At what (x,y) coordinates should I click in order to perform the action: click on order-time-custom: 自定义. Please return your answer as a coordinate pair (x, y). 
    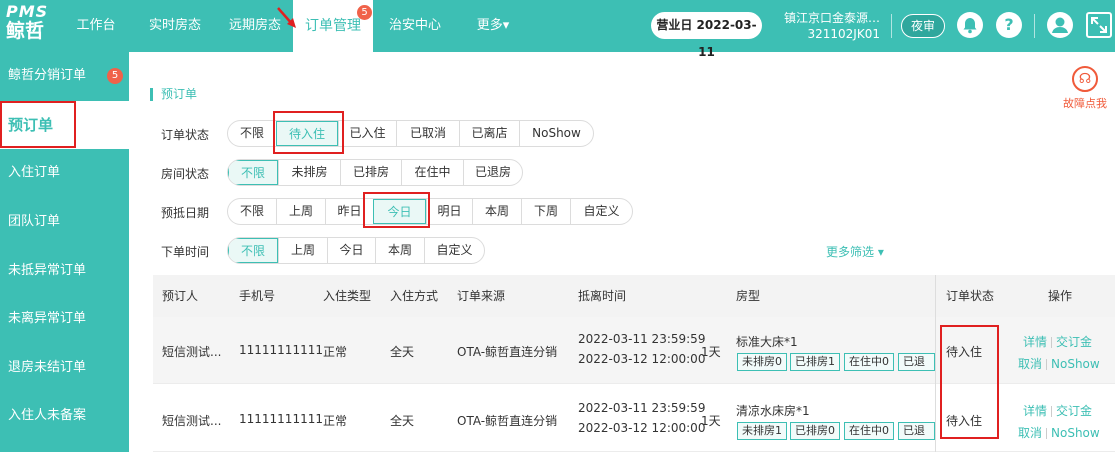
    Looking at the image, I should click on (454, 250).